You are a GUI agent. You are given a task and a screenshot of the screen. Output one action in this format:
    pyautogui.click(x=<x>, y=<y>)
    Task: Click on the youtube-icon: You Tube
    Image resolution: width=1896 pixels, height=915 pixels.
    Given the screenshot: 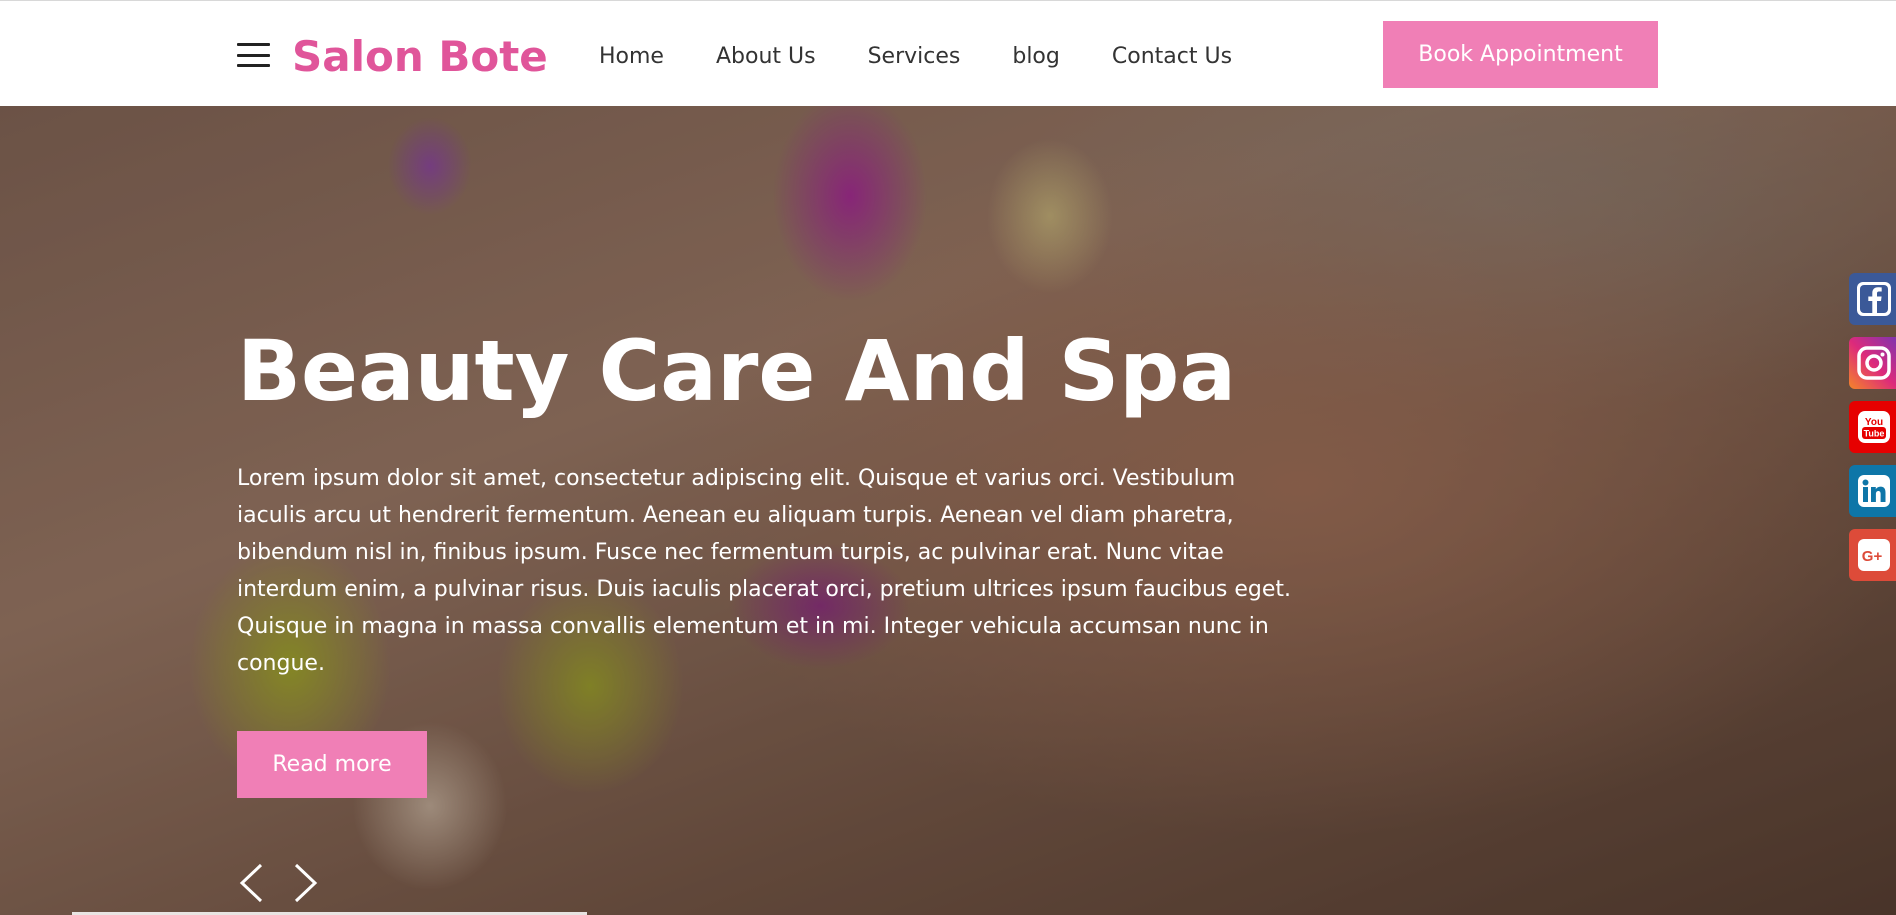 What is the action you would take?
    pyautogui.click(x=1872, y=427)
    